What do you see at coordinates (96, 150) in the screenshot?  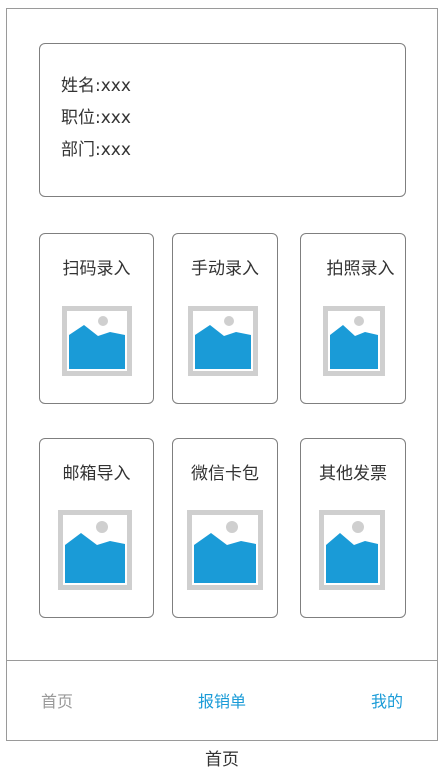 I see `profile-department: 部门:xxx` at bounding box center [96, 150].